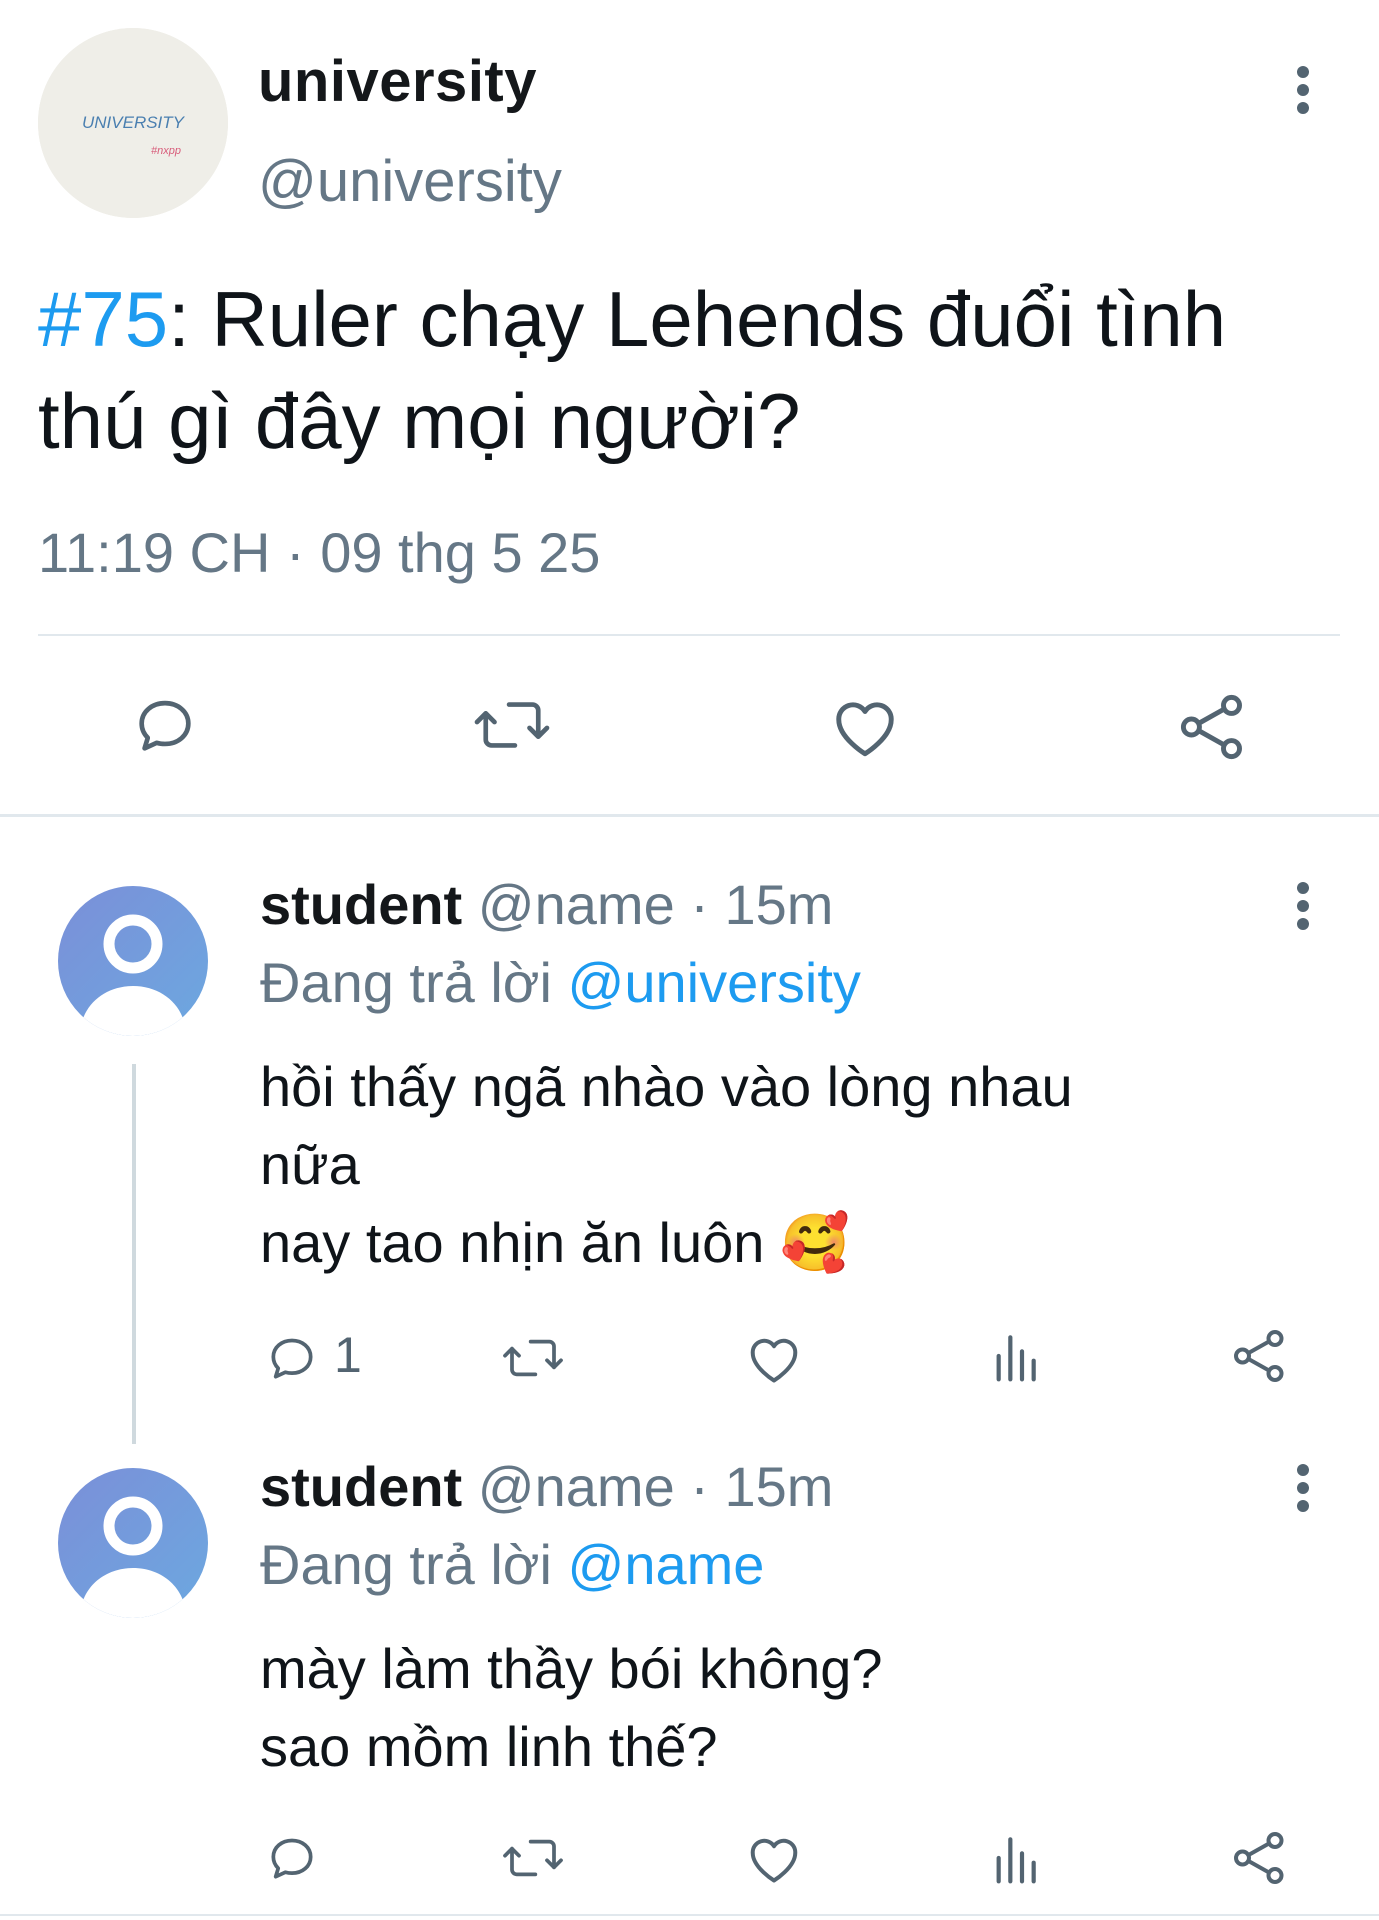 This screenshot has width=1379, height=1920. What do you see at coordinates (666, 1086) in the screenshot?
I see `reply-line: hồi thấy ngã nhào vào lòng nhau` at bounding box center [666, 1086].